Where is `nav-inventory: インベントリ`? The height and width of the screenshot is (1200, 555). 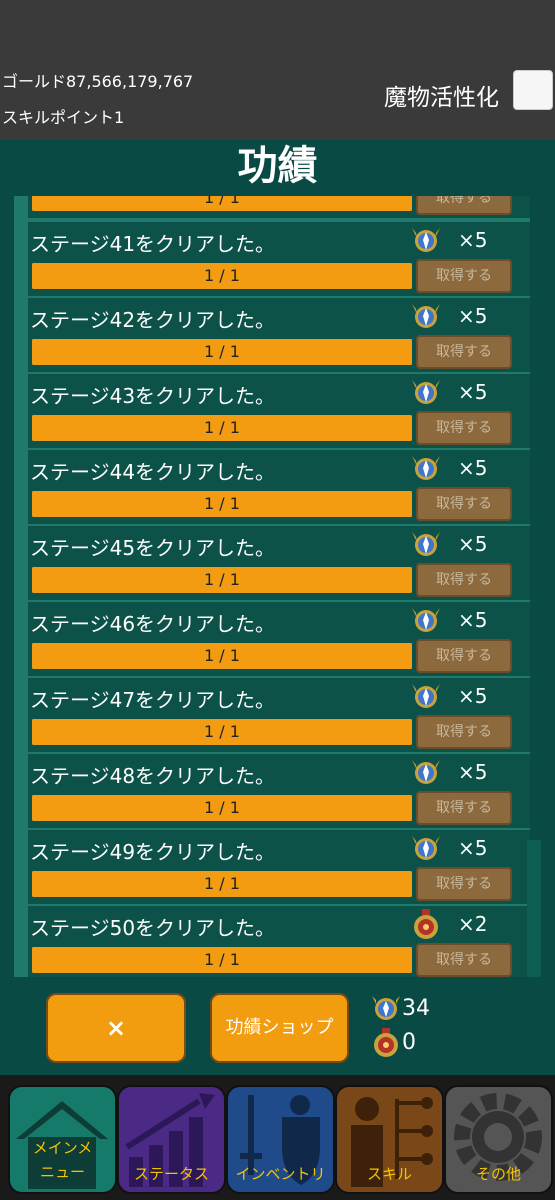 nav-inventory: インベントリ is located at coordinates (280, 1139).